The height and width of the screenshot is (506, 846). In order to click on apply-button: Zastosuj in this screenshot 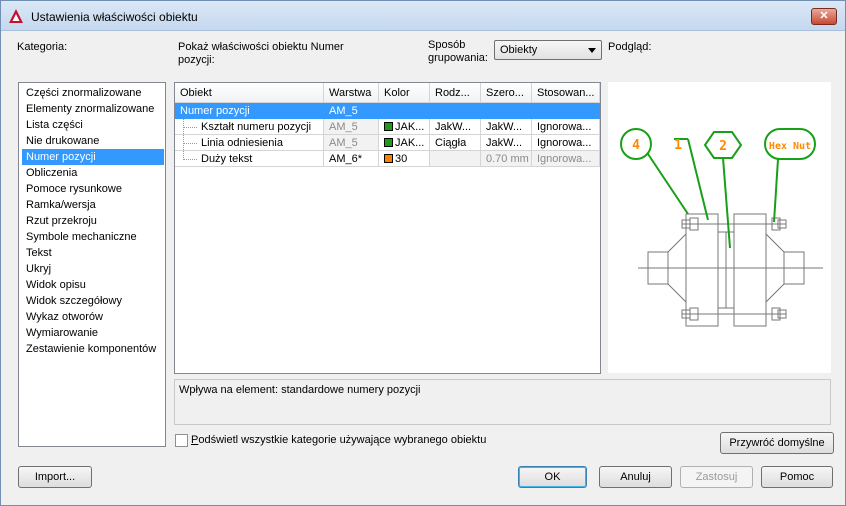, I will do `click(716, 477)`.